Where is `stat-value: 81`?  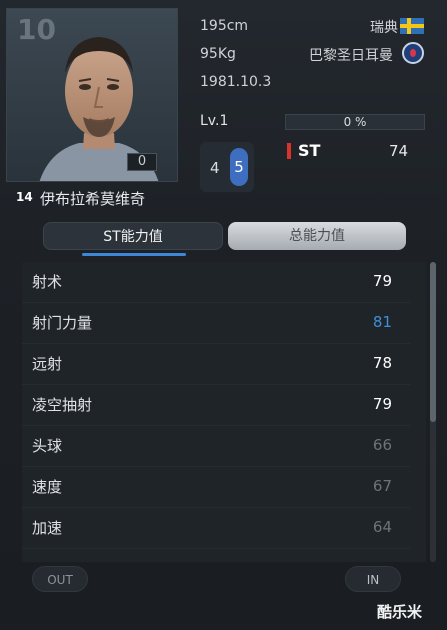
stat-value: 81 is located at coordinates (382, 322).